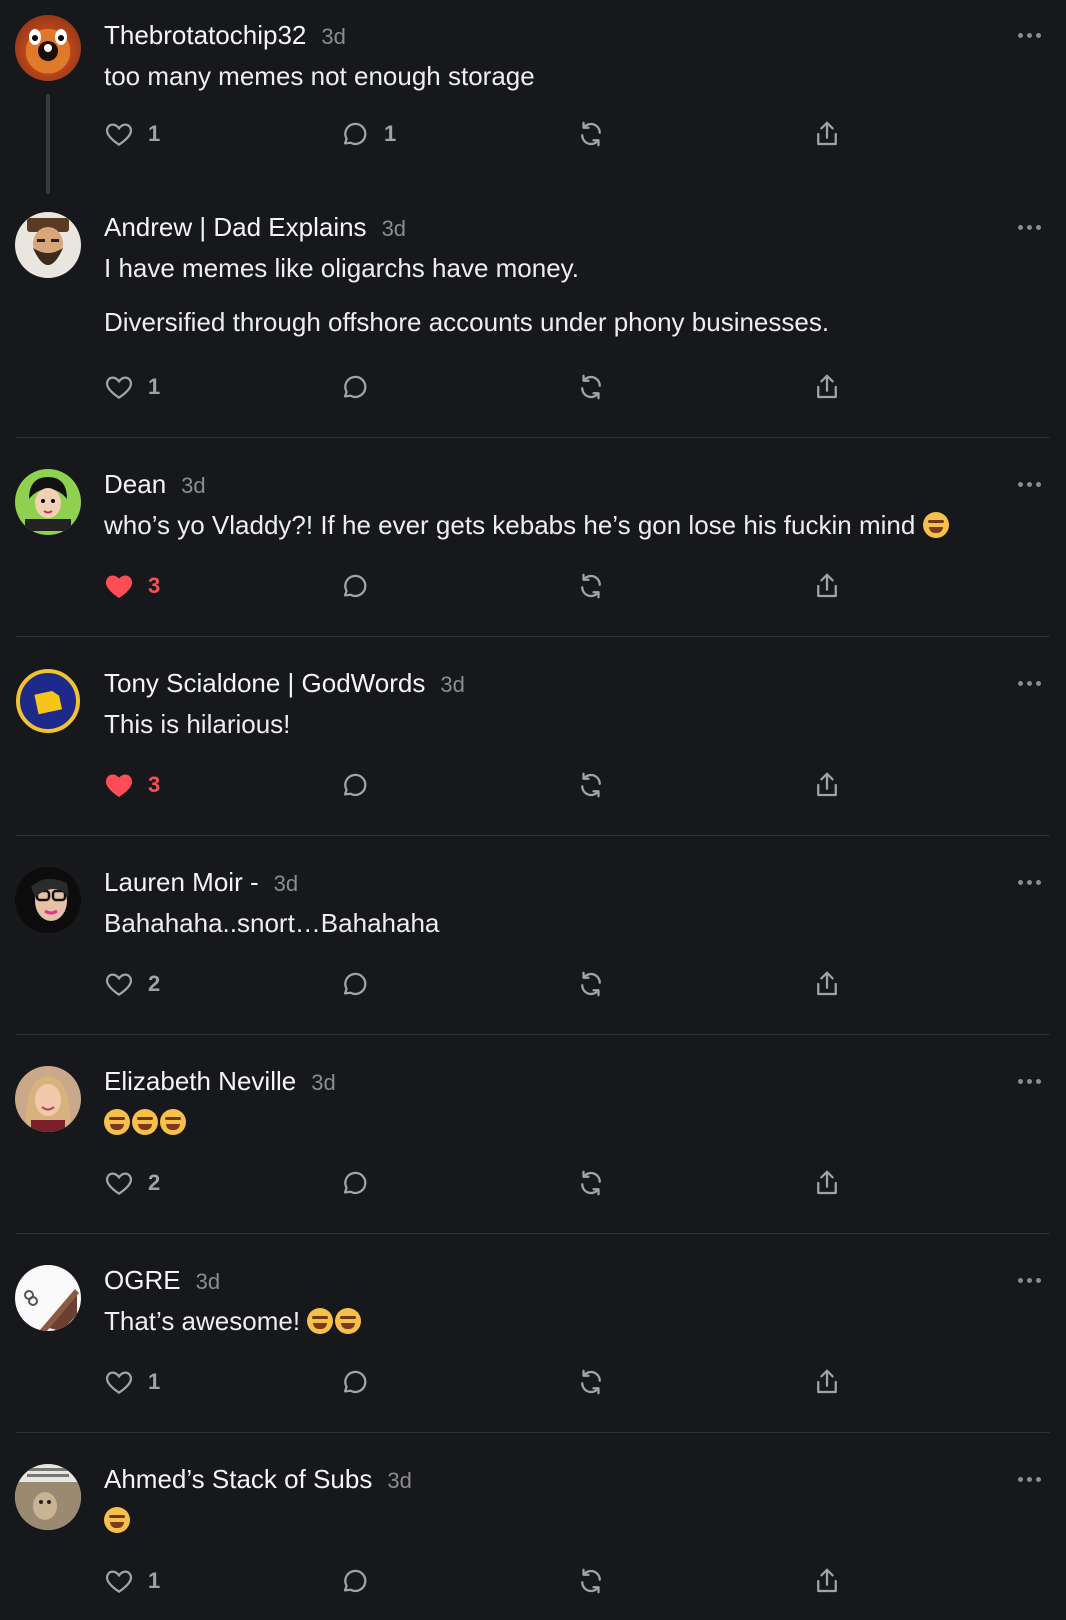 The height and width of the screenshot is (1620, 1066). I want to click on woman-glasses-avatar, so click(48, 900).